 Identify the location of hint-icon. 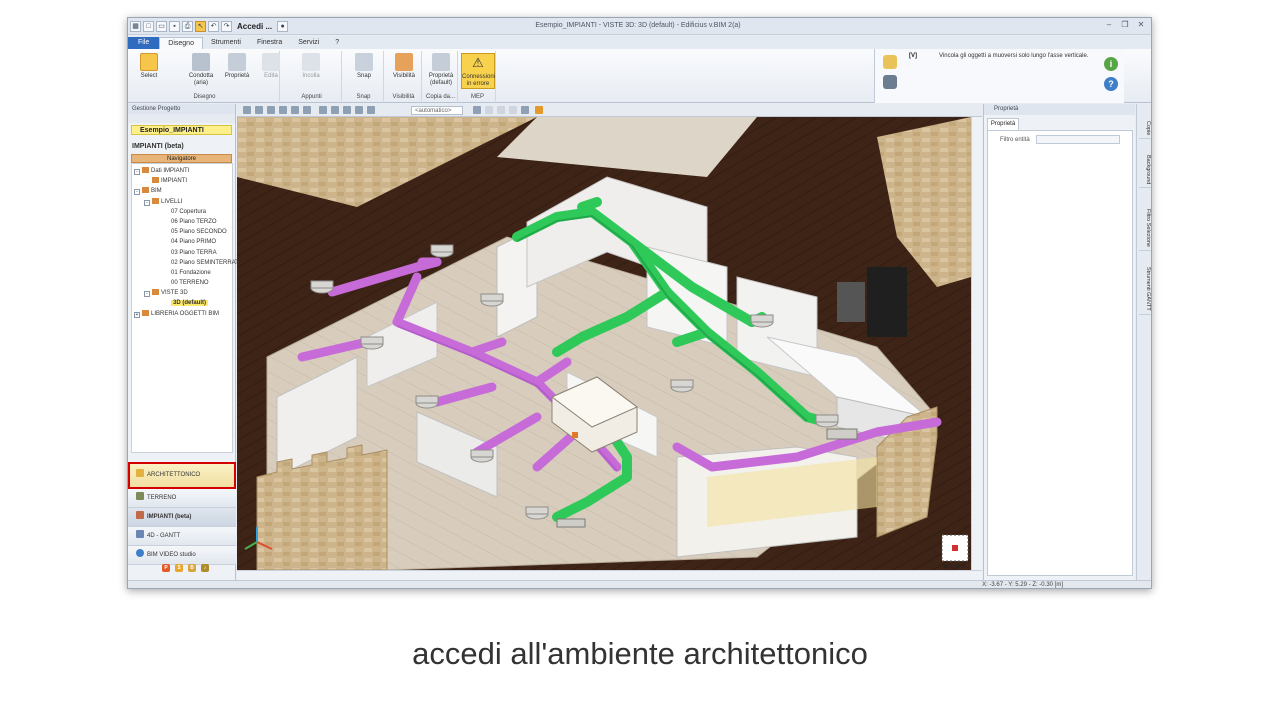
(890, 62).